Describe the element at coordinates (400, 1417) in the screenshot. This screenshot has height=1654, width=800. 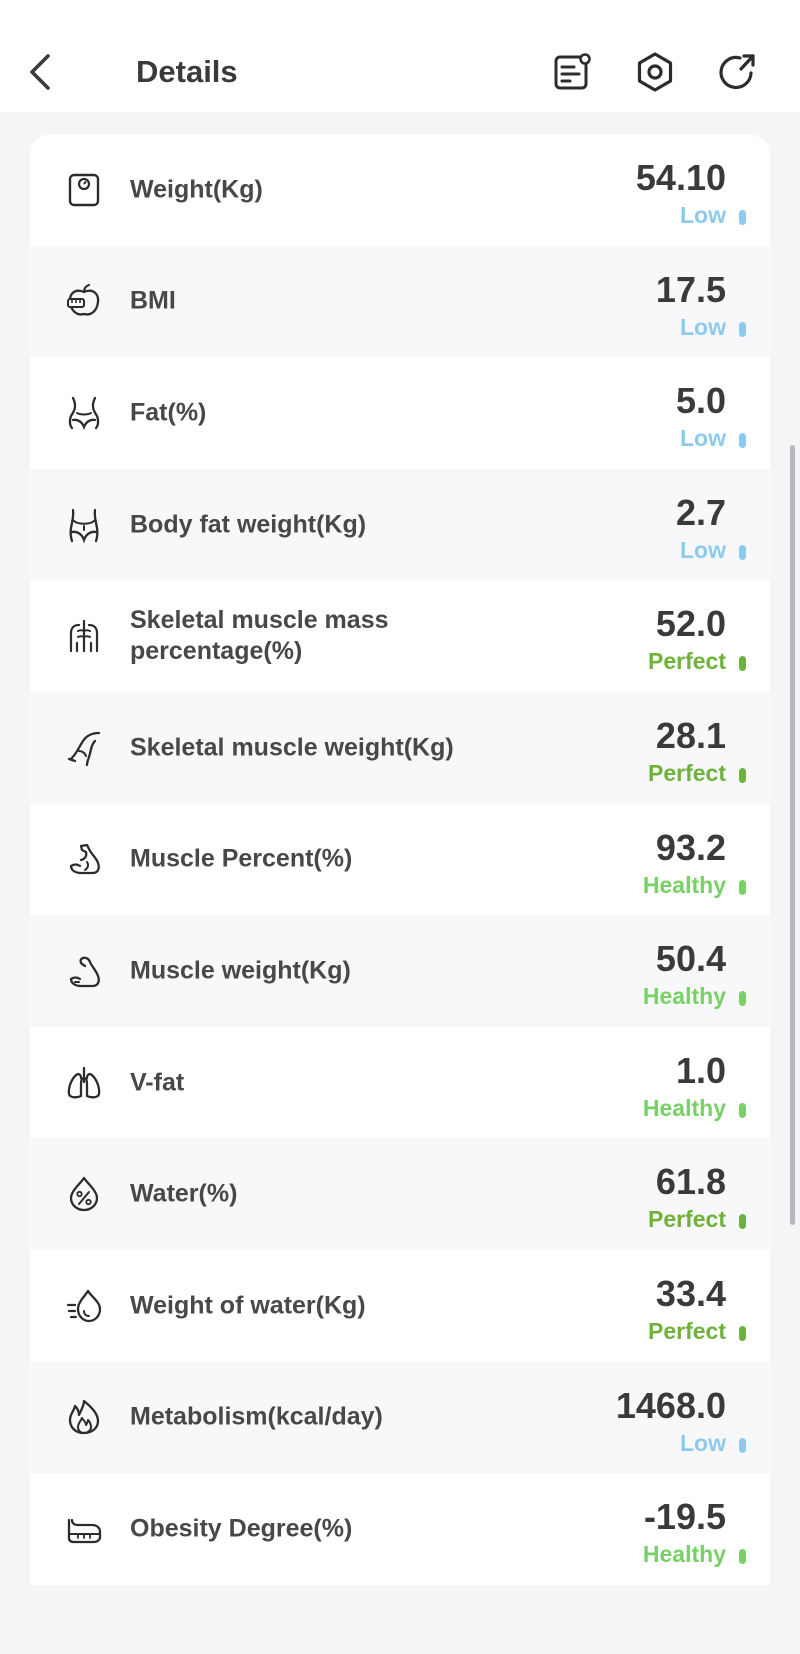
I see `metric-row-metabolism: Metabolism(kcal/day) 1468.0 Low` at that location.